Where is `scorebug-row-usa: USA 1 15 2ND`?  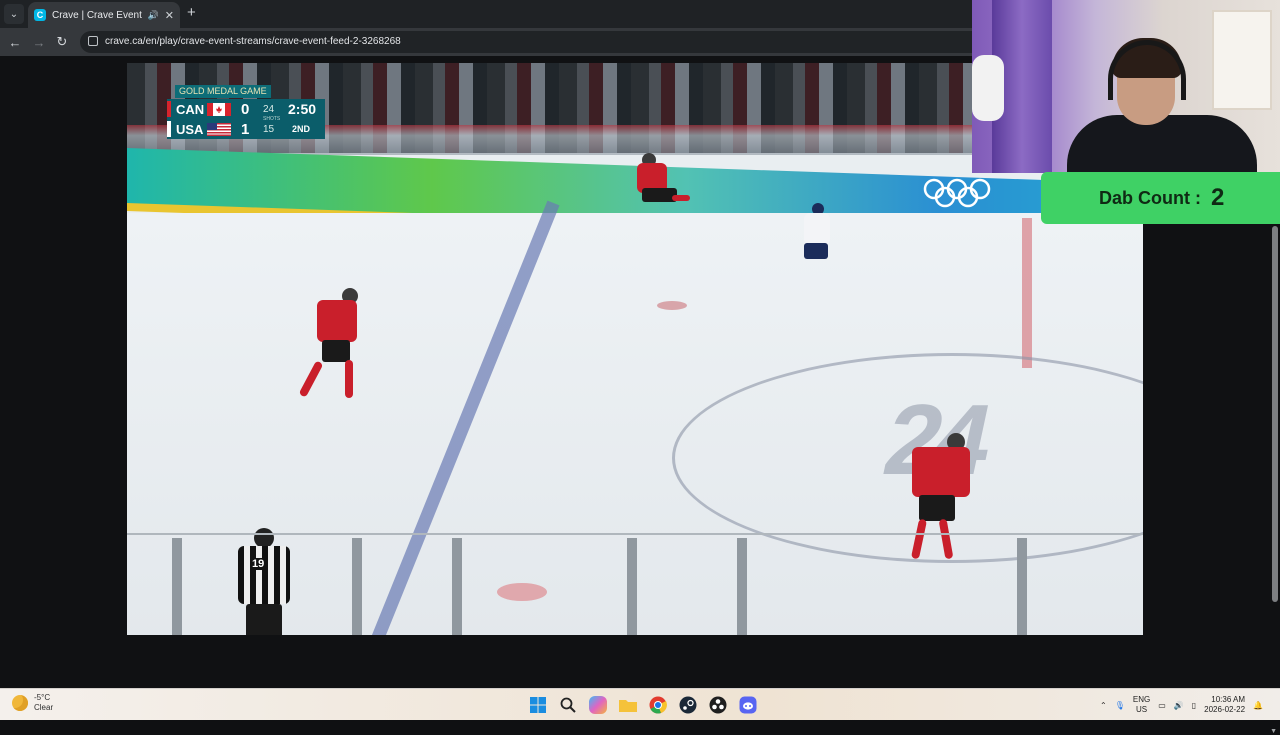 scorebug-row-usa: USA 1 15 2ND is located at coordinates (246, 129).